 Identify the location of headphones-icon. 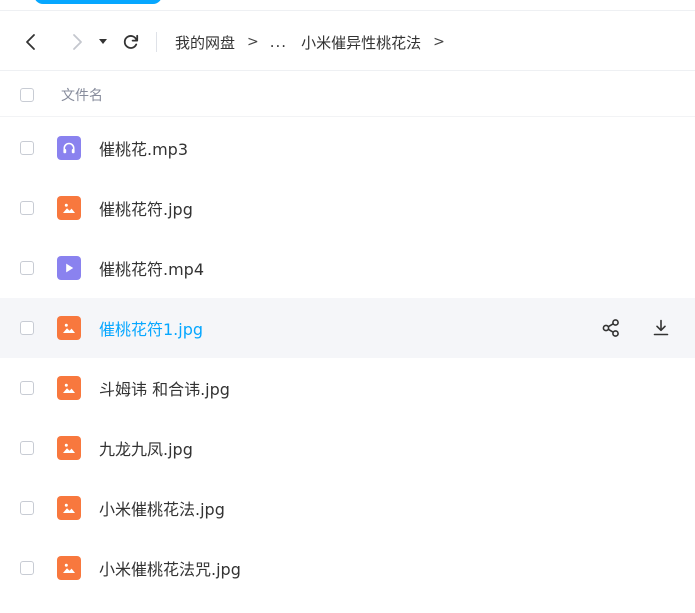
(69, 148).